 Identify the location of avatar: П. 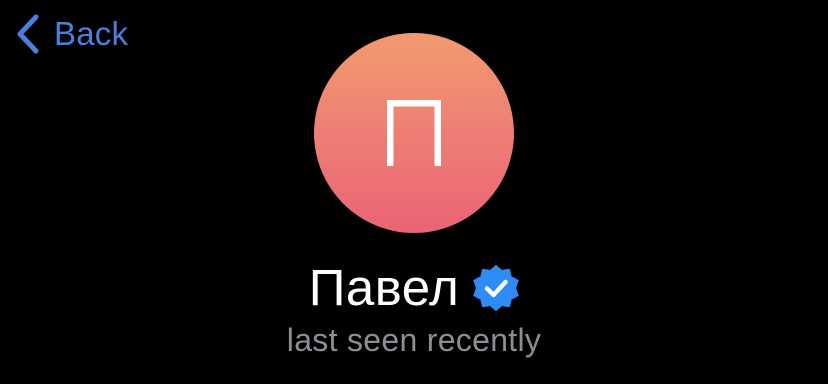
(414, 133).